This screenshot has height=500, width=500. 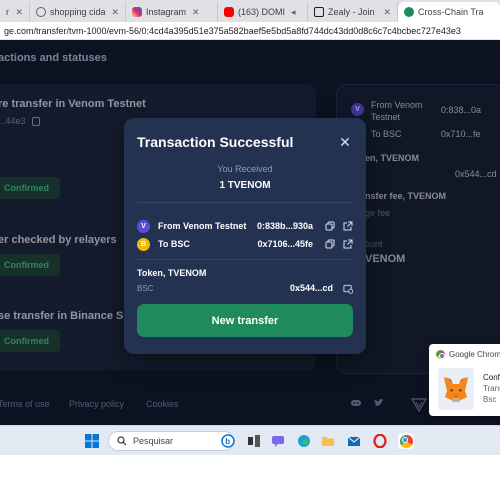 I want to click on search-icon, so click(x=122, y=441).